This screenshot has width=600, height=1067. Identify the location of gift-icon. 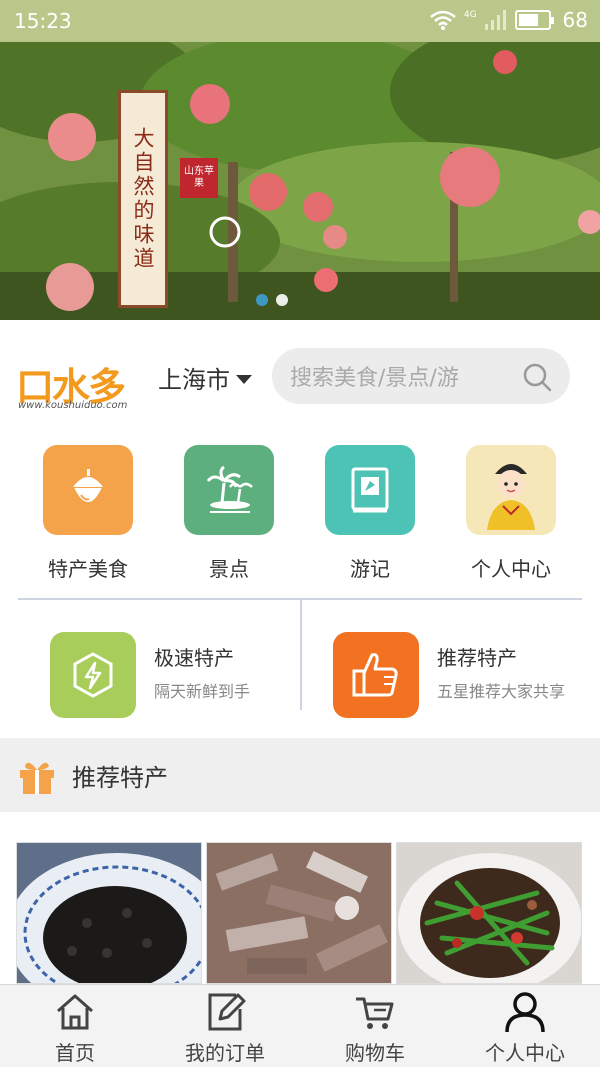
(37, 778).